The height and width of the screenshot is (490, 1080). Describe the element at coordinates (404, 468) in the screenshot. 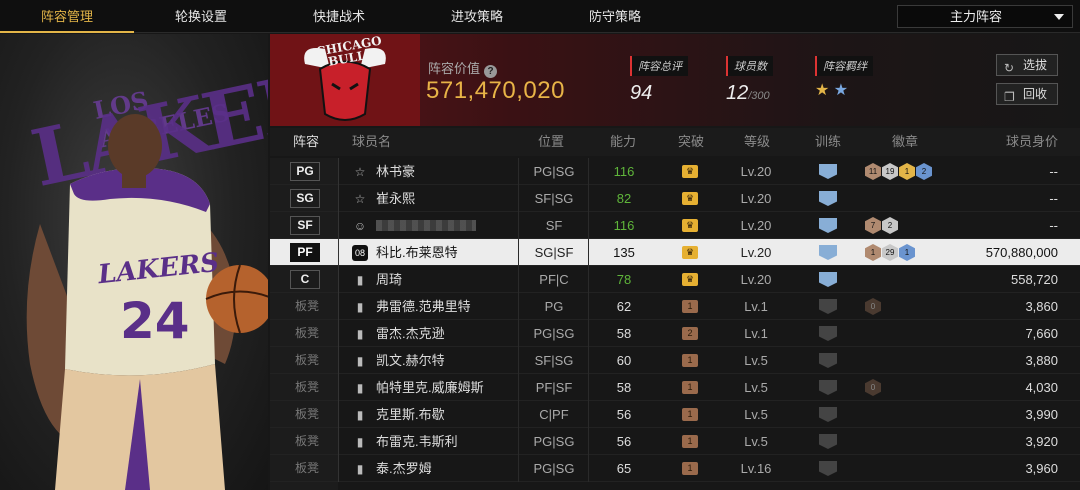

I see `player-name: 泰.杰罗姆` at that location.